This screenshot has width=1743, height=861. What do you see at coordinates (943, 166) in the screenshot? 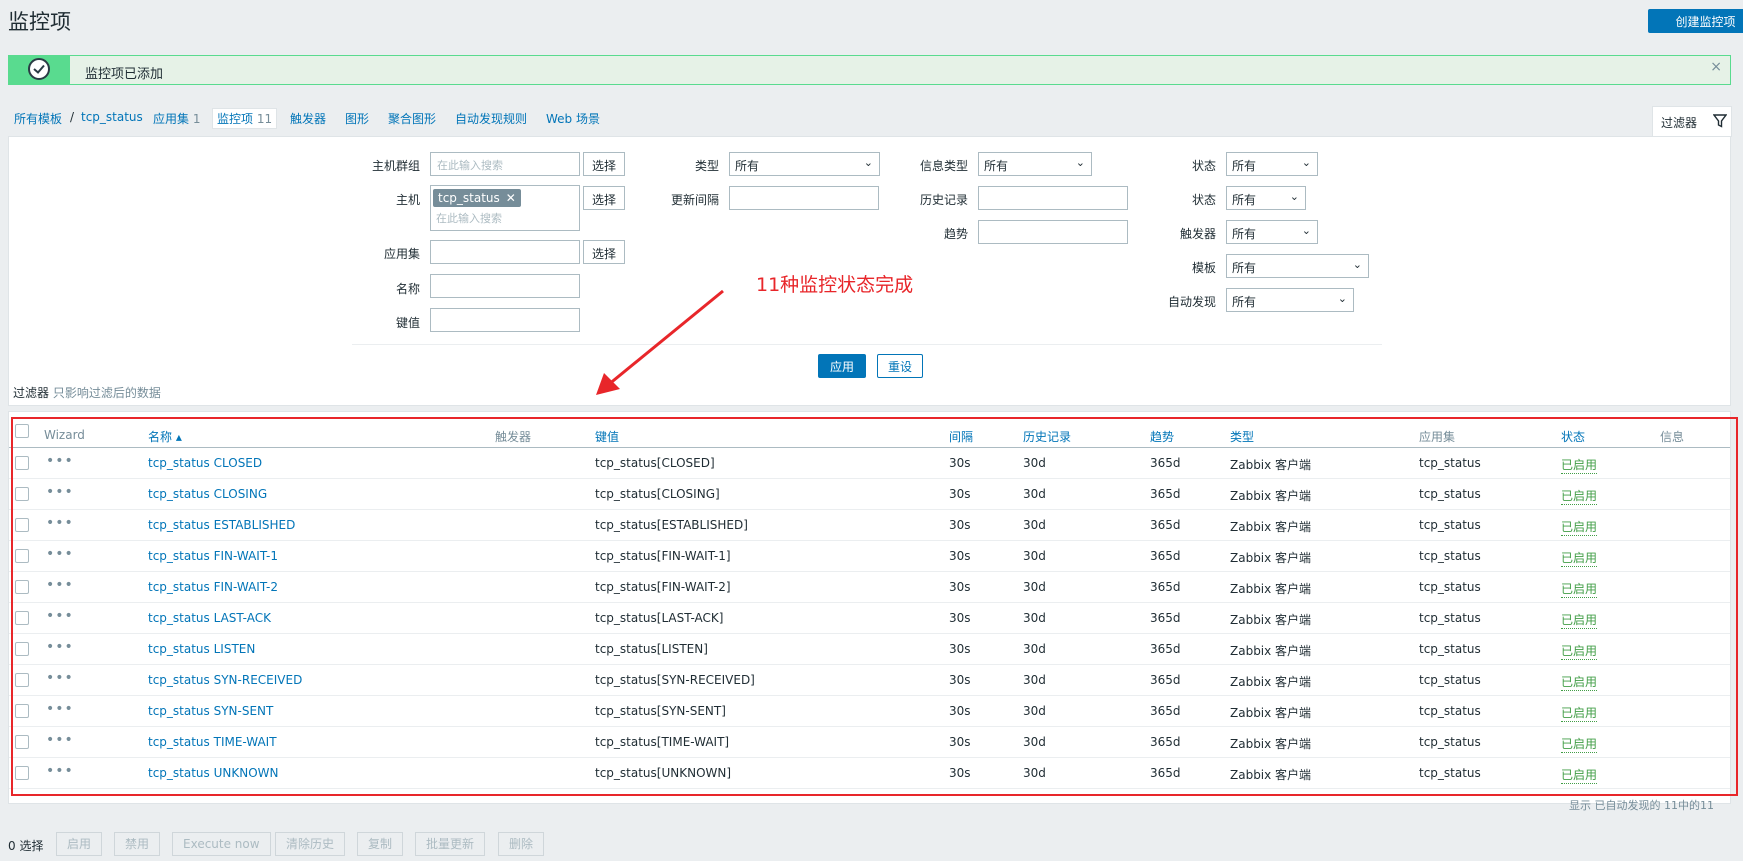
I see `info-type-label: 信息类型` at bounding box center [943, 166].